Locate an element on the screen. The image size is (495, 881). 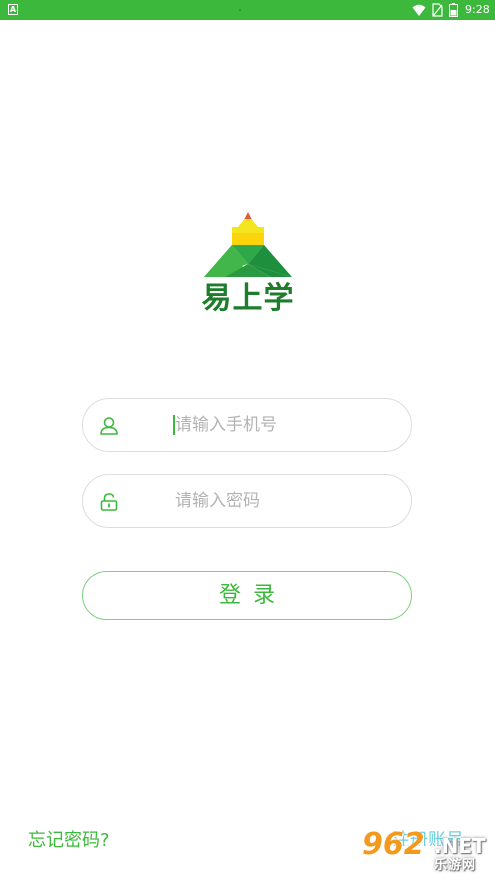
password-placeholder: 请输入密码 is located at coordinates (217, 501).